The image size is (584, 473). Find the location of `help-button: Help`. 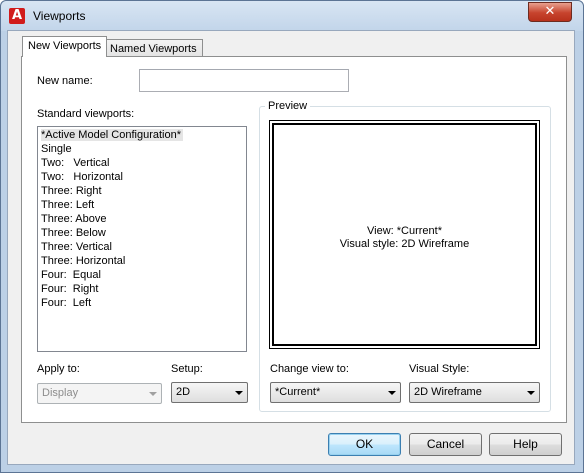

help-button: Help is located at coordinates (525, 444).